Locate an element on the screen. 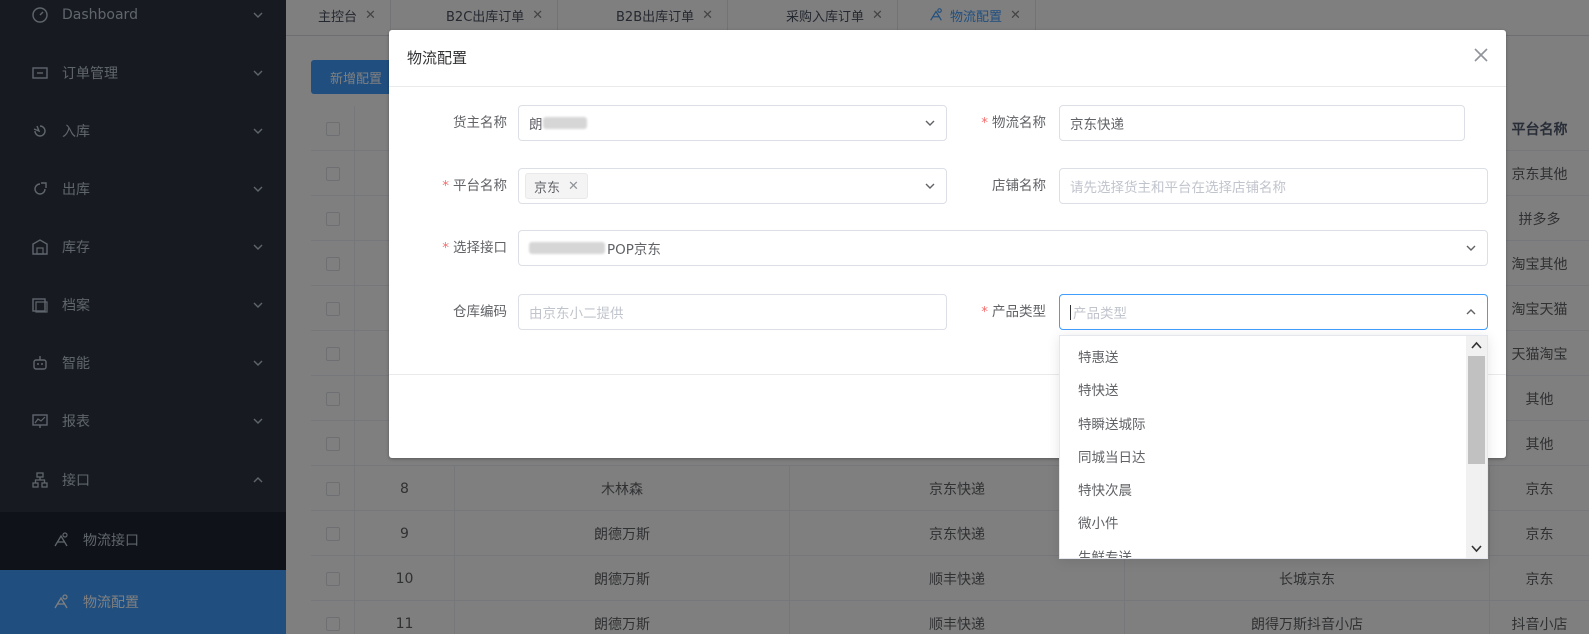 This screenshot has width=1589, height=634. product-type-placeholder: 产品类型 is located at coordinates (1100, 314).